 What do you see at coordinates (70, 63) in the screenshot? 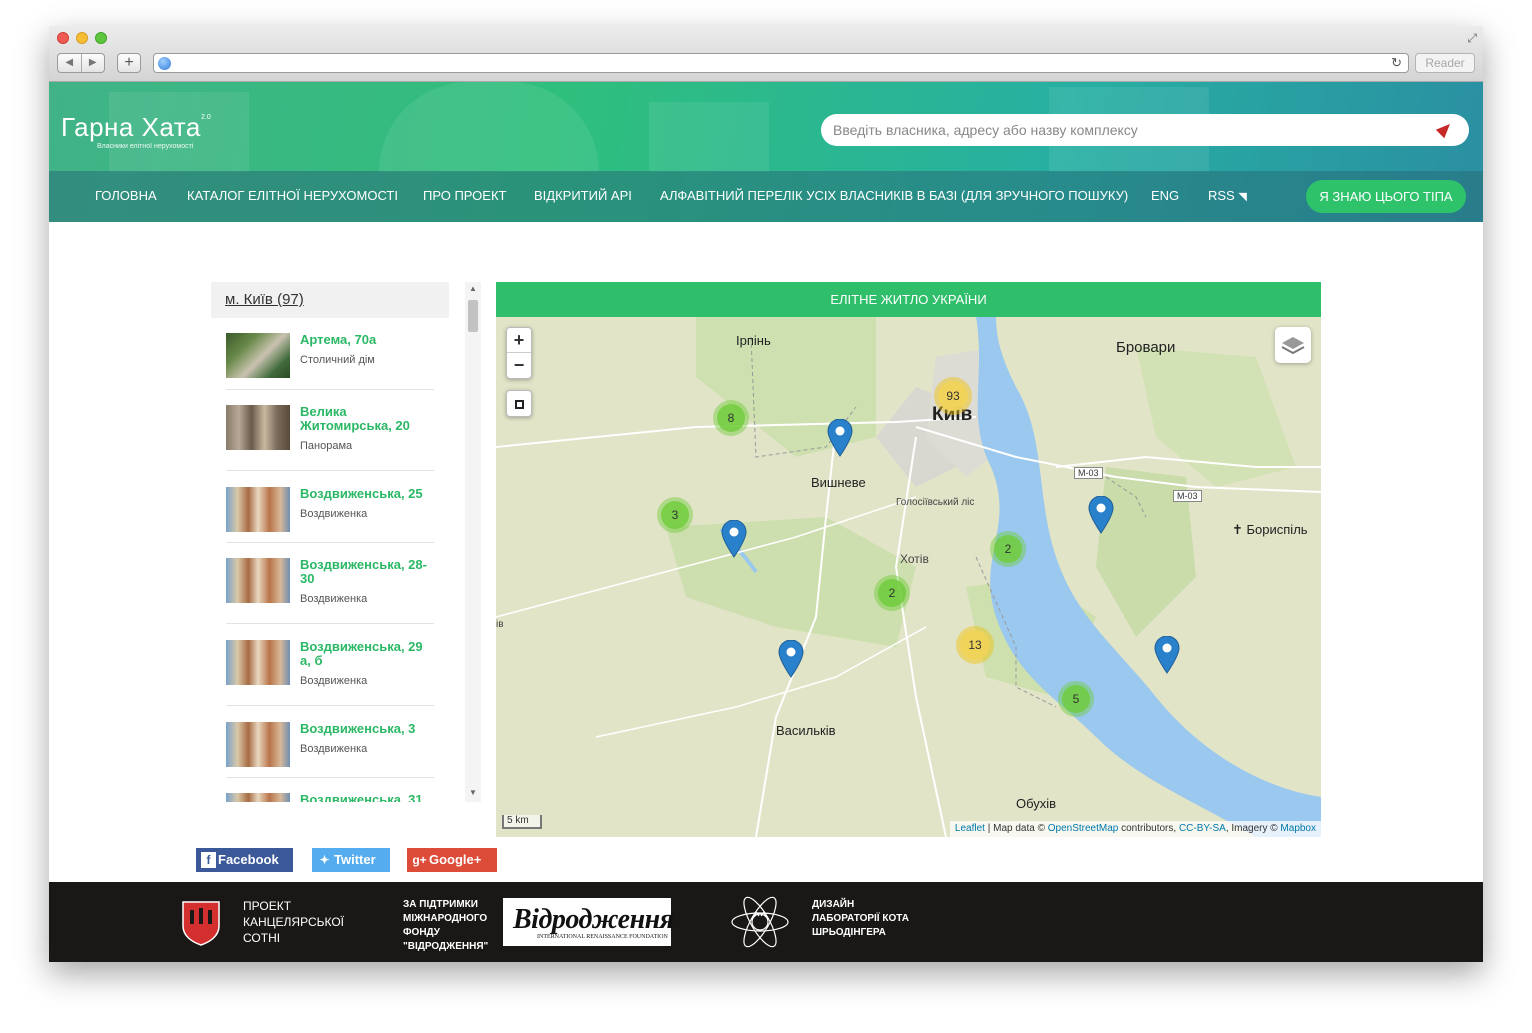
I see `back-button: ◀` at bounding box center [70, 63].